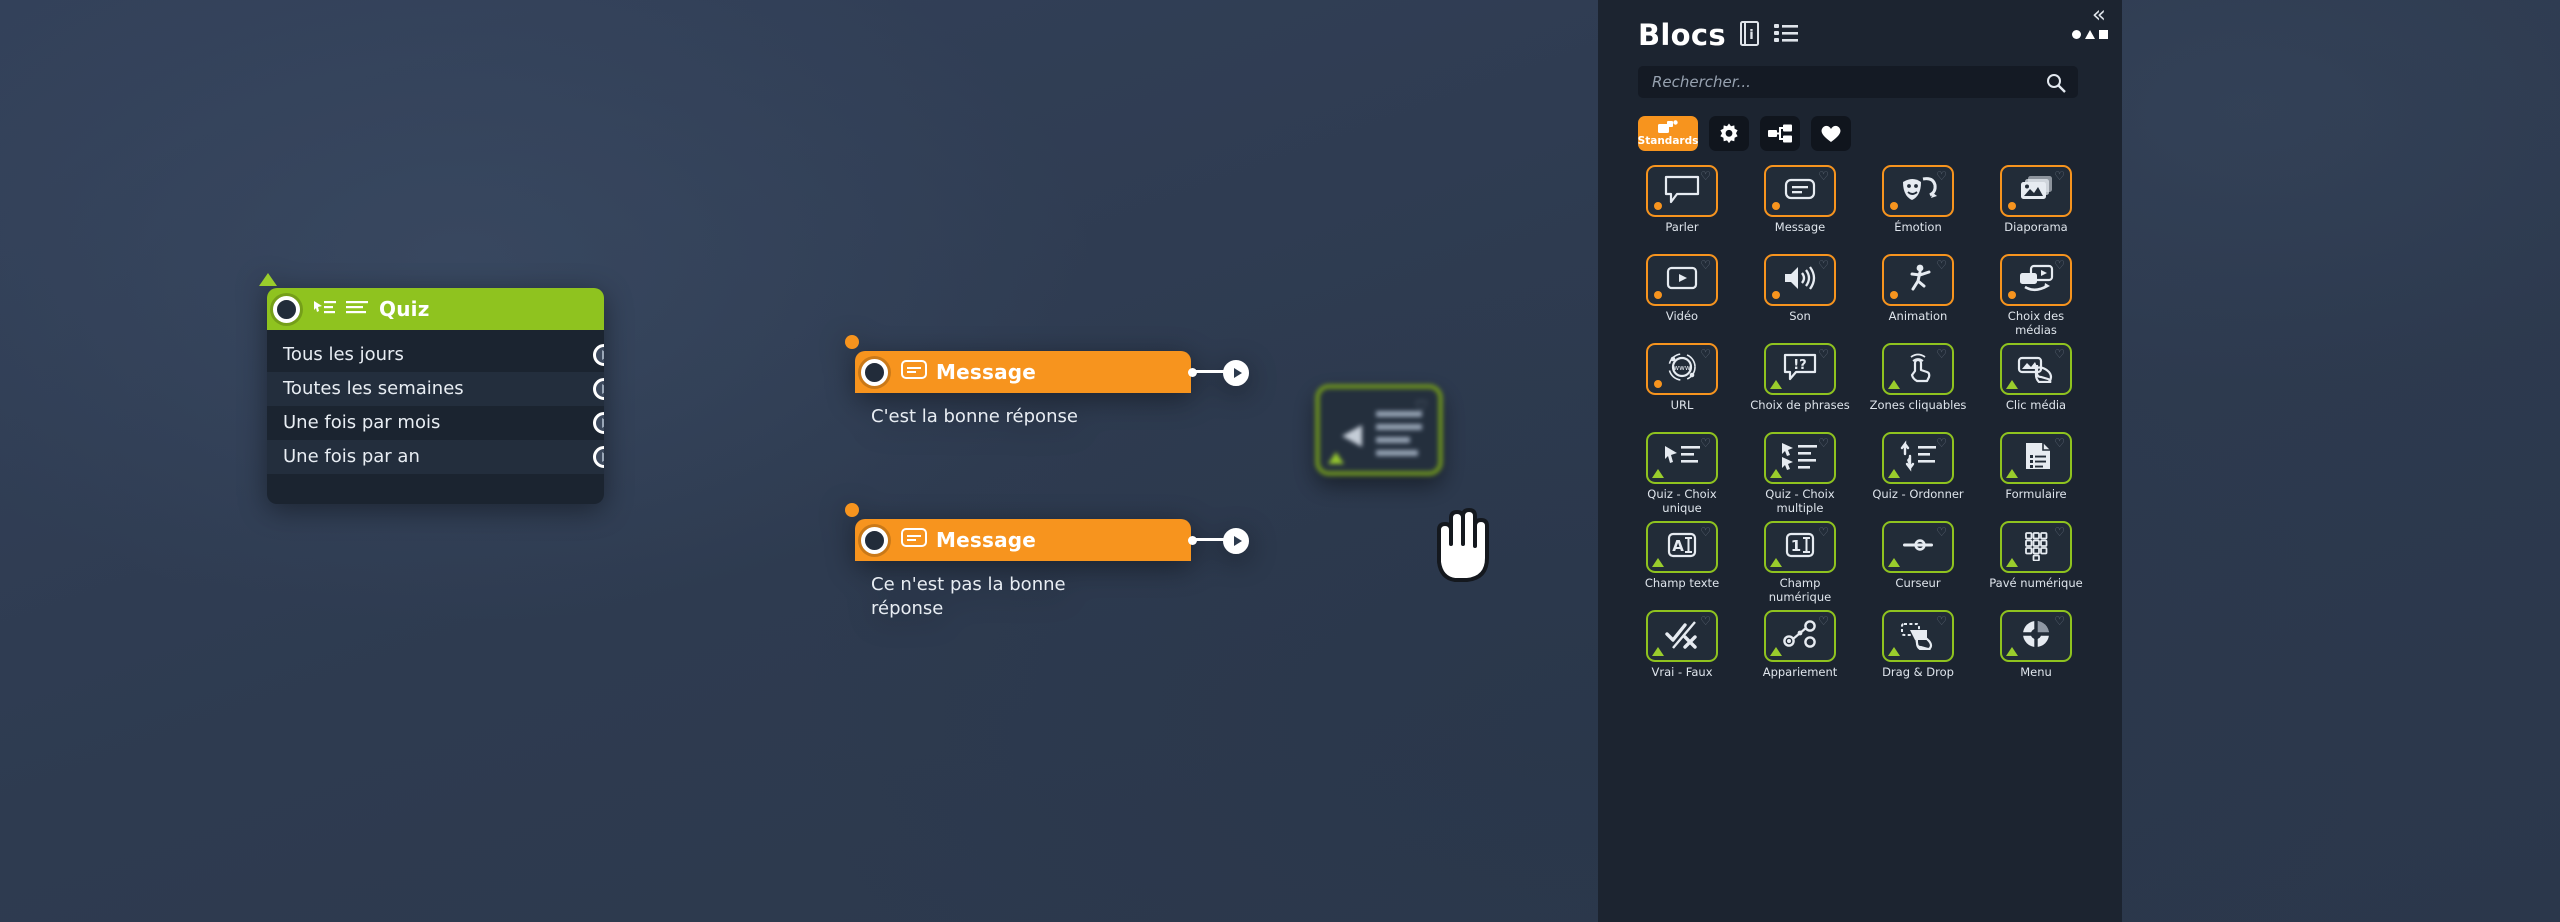 The width and height of the screenshot is (2560, 922). What do you see at coordinates (1379, 430) in the screenshot?
I see `dragged-block-ghost: ♡` at bounding box center [1379, 430].